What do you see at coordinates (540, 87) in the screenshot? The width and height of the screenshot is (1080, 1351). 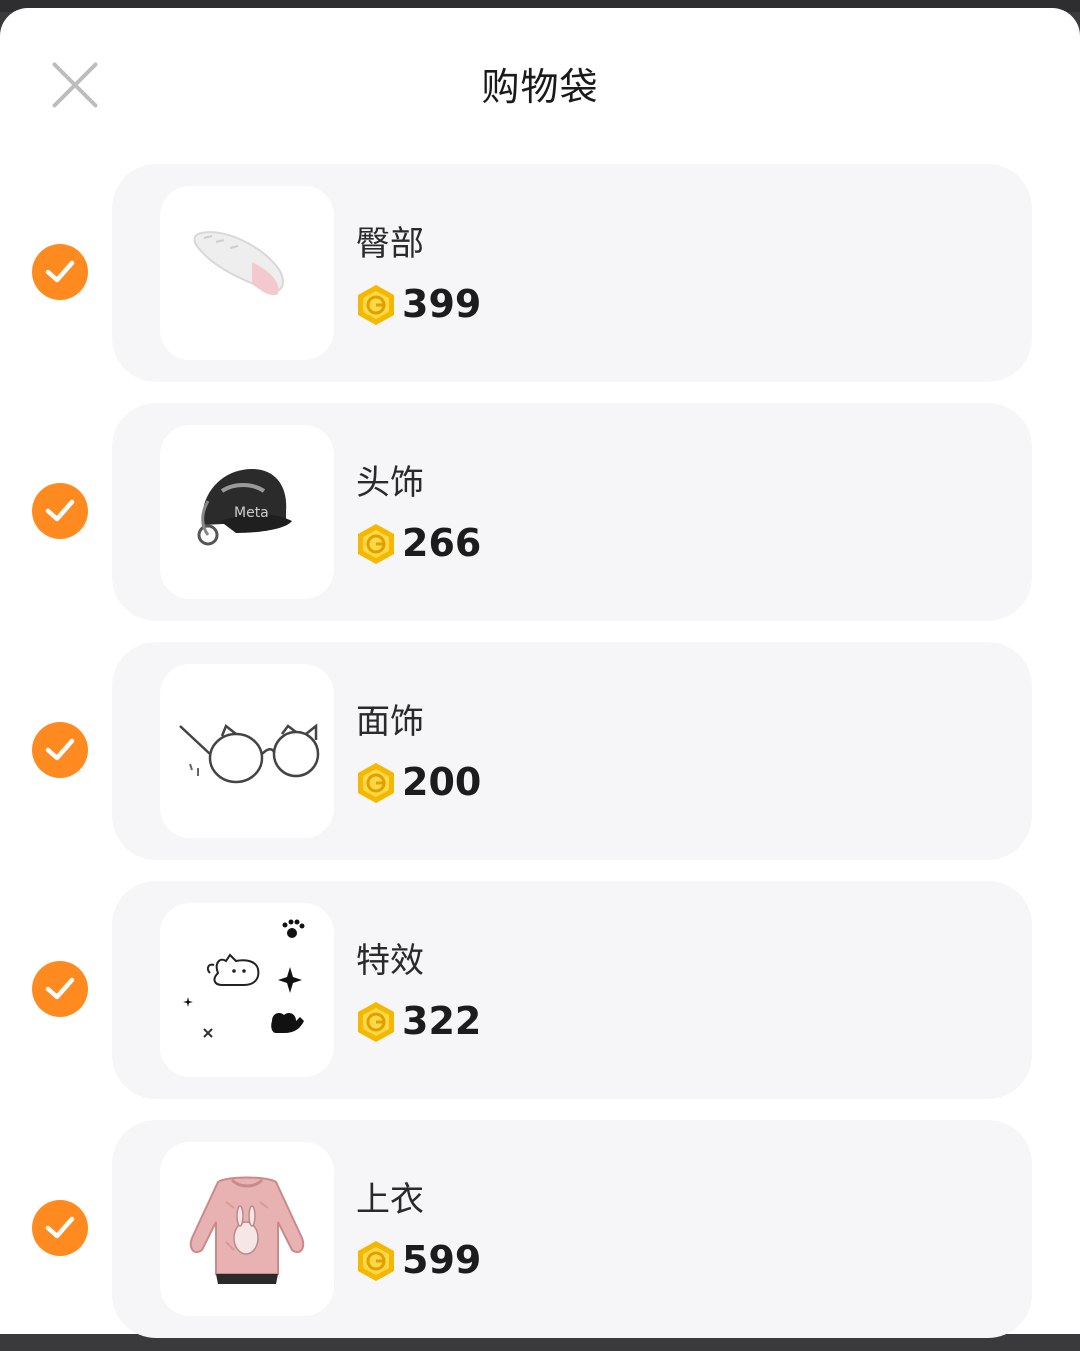 I see `page-title: 购物袋` at bounding box center [540, 87].